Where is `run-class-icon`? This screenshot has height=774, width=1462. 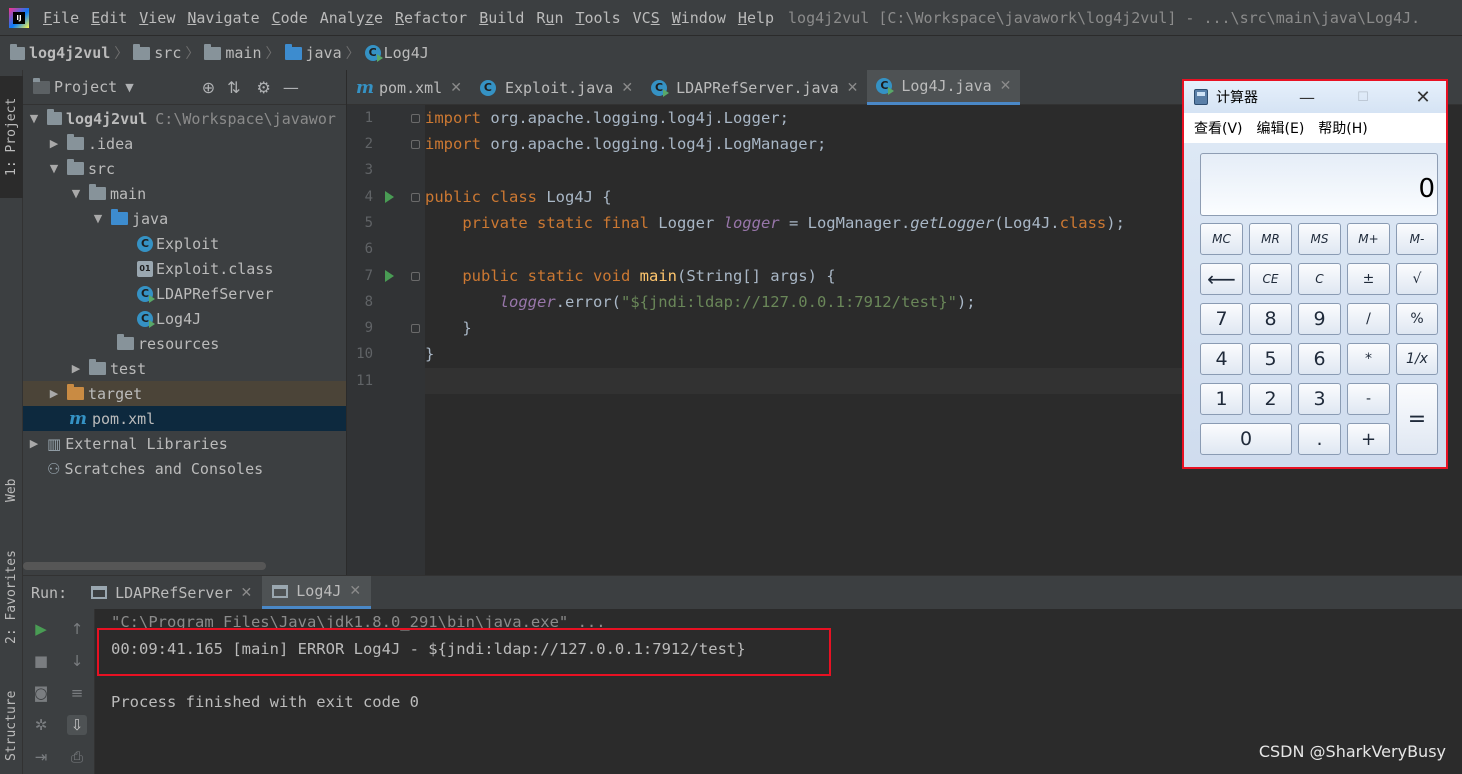
run-class-icon is located at coordinates (389, 197).